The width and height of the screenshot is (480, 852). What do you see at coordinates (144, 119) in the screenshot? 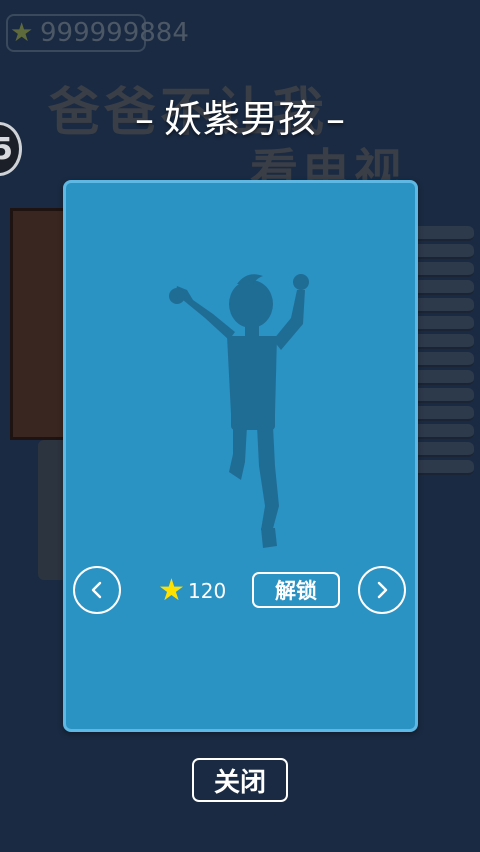
I see `title-dash-left: –` at bounding box center [144, 119].